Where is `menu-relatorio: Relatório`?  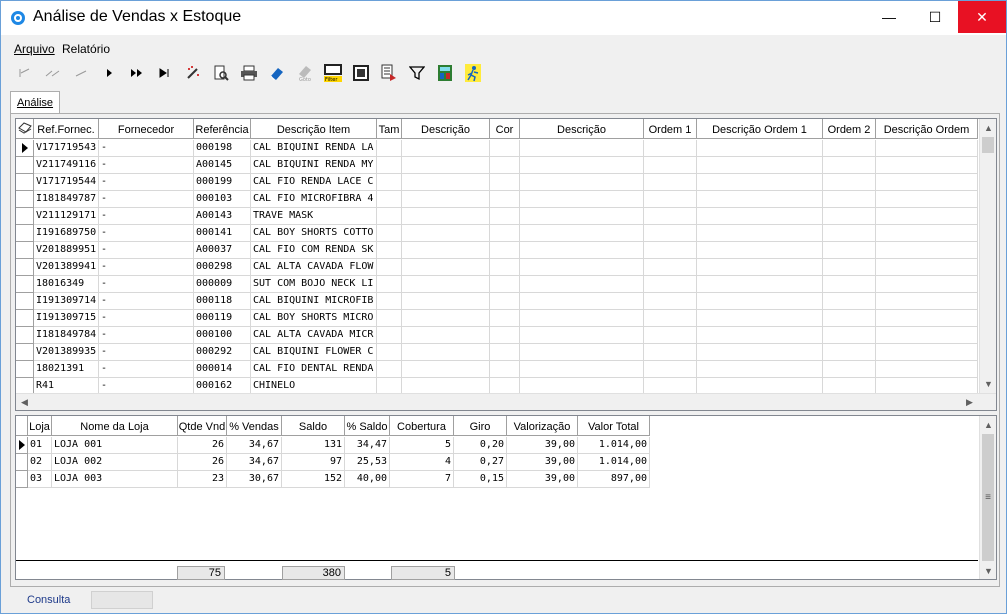 menu-relatorio: Relatório is located at coordinates (86, 49).